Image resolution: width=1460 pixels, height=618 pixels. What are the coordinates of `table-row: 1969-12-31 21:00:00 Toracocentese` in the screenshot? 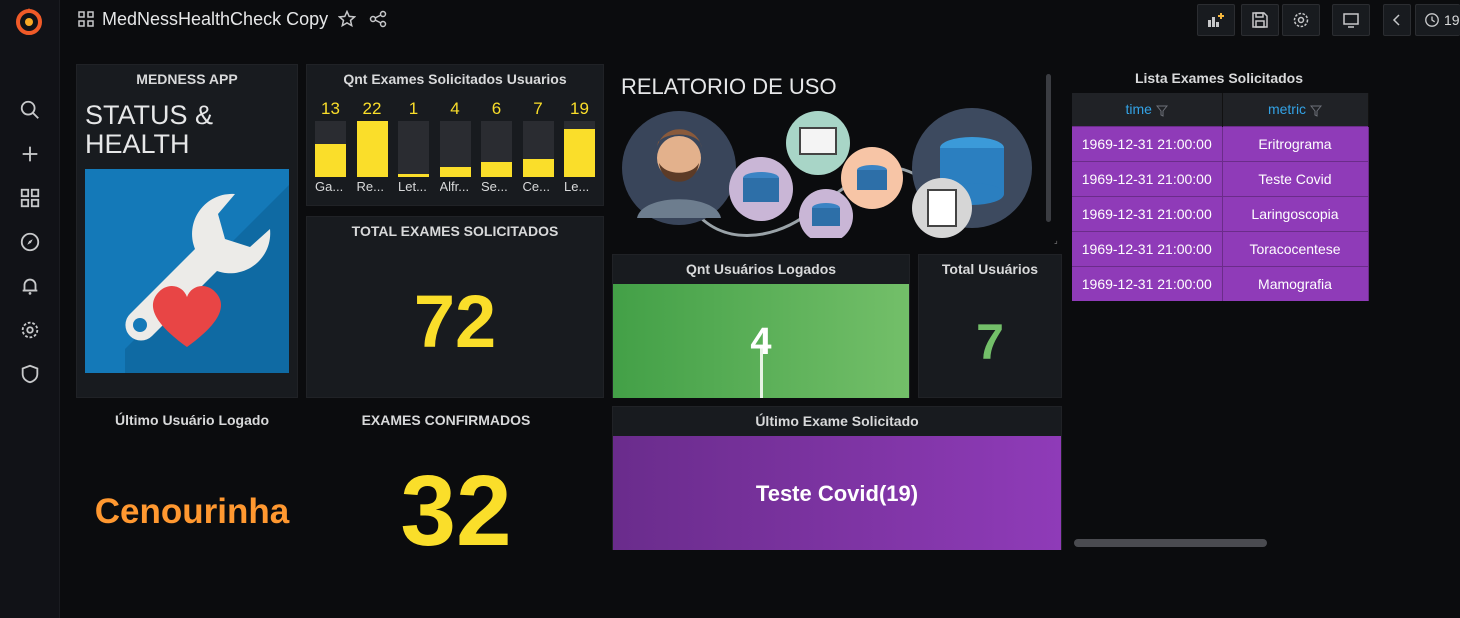 It's located at (1220, 248).